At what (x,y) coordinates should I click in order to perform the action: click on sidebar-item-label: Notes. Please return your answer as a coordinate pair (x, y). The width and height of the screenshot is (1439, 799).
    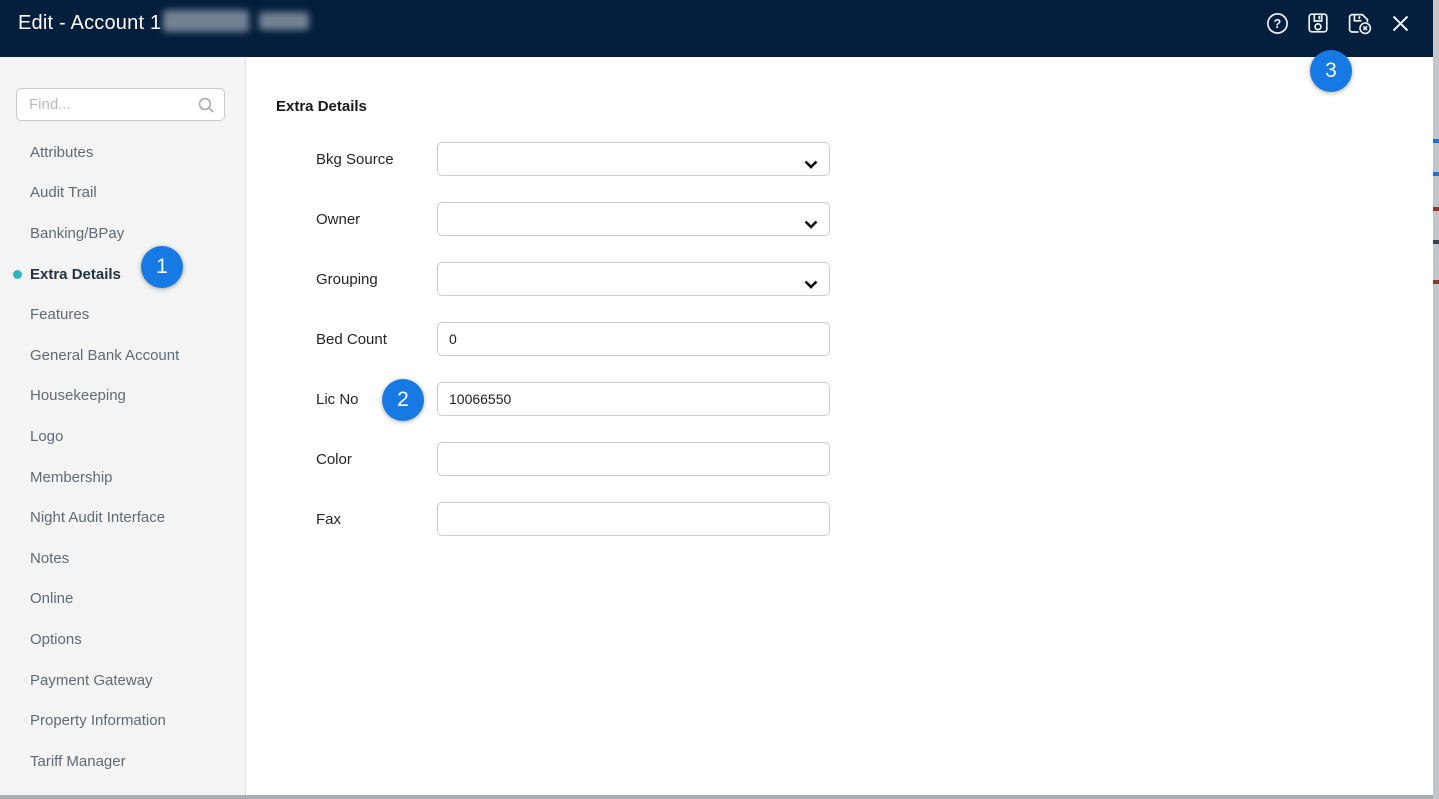
    Looking at the image, I should click on (50, 558).